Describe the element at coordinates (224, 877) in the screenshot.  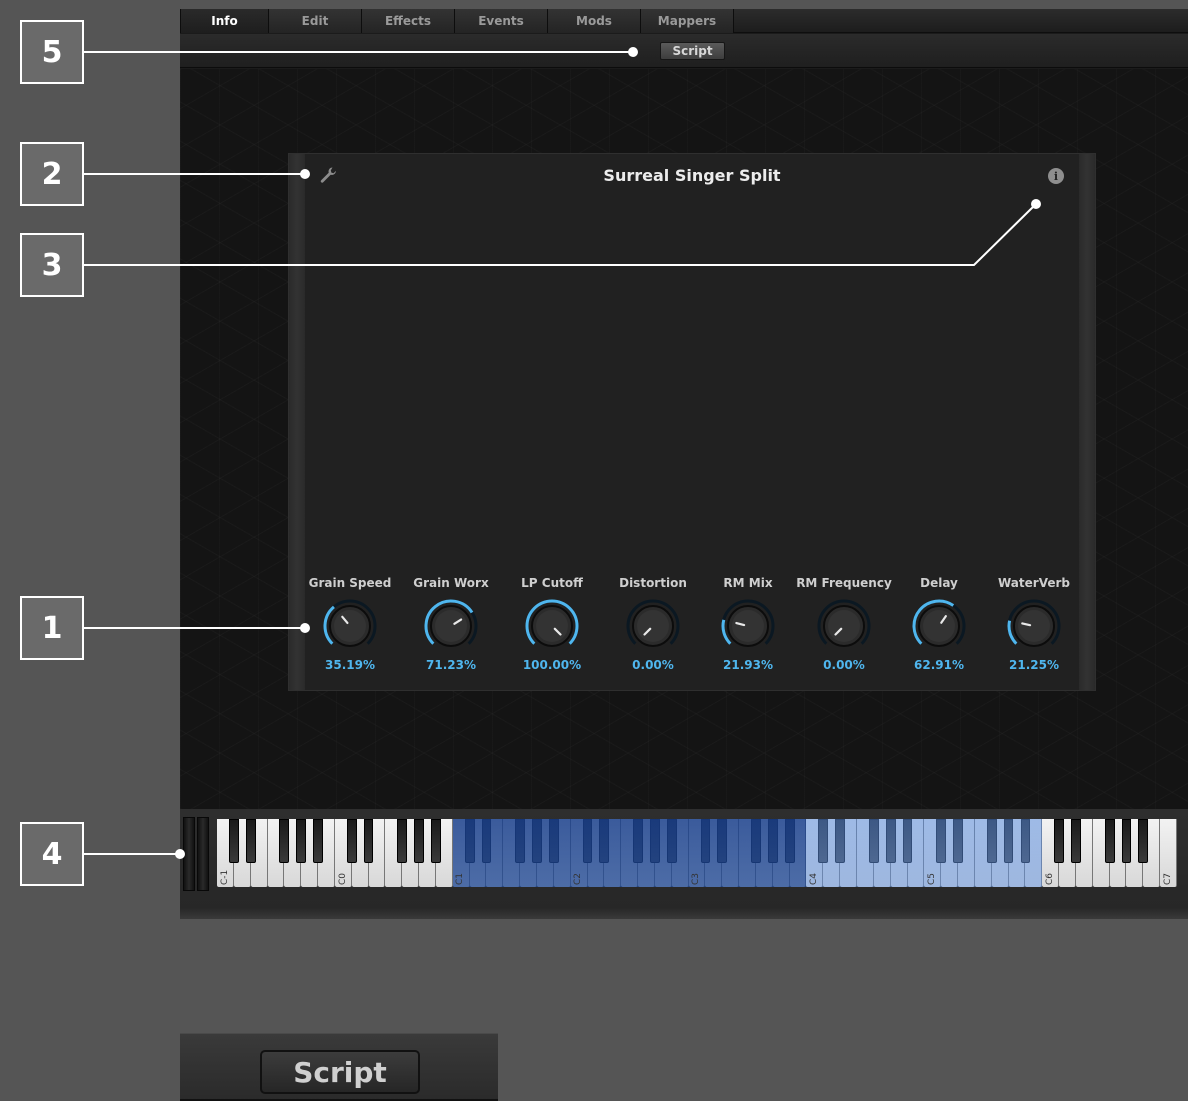
I see `octave-label: C-1` at that location.